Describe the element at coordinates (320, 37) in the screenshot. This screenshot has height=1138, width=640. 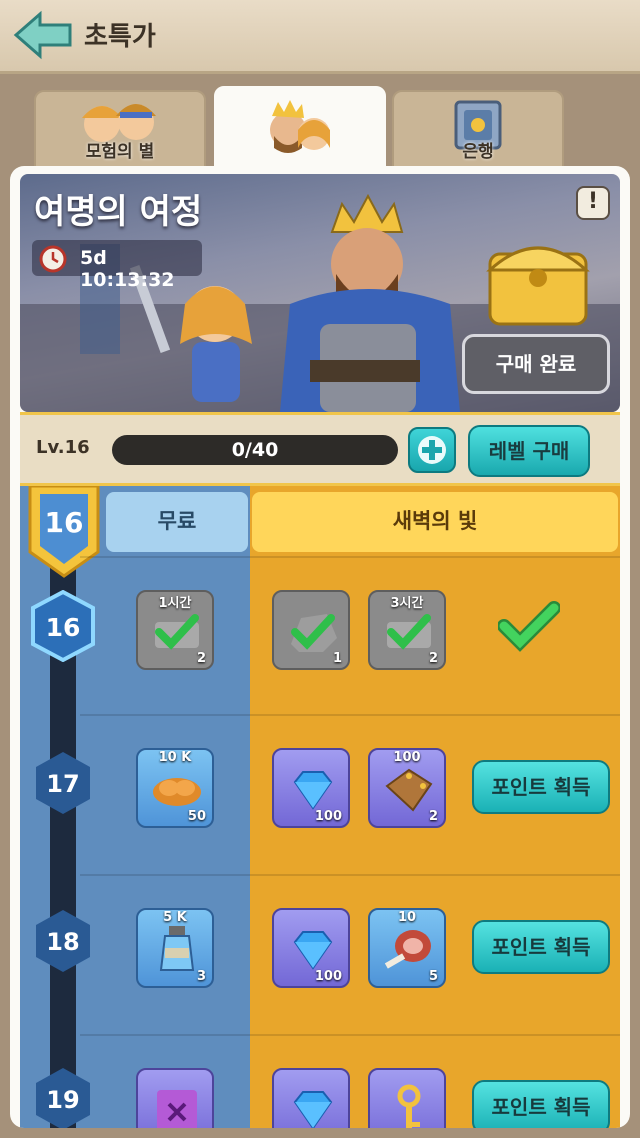
I see `top-bar: 초특가` at that location.